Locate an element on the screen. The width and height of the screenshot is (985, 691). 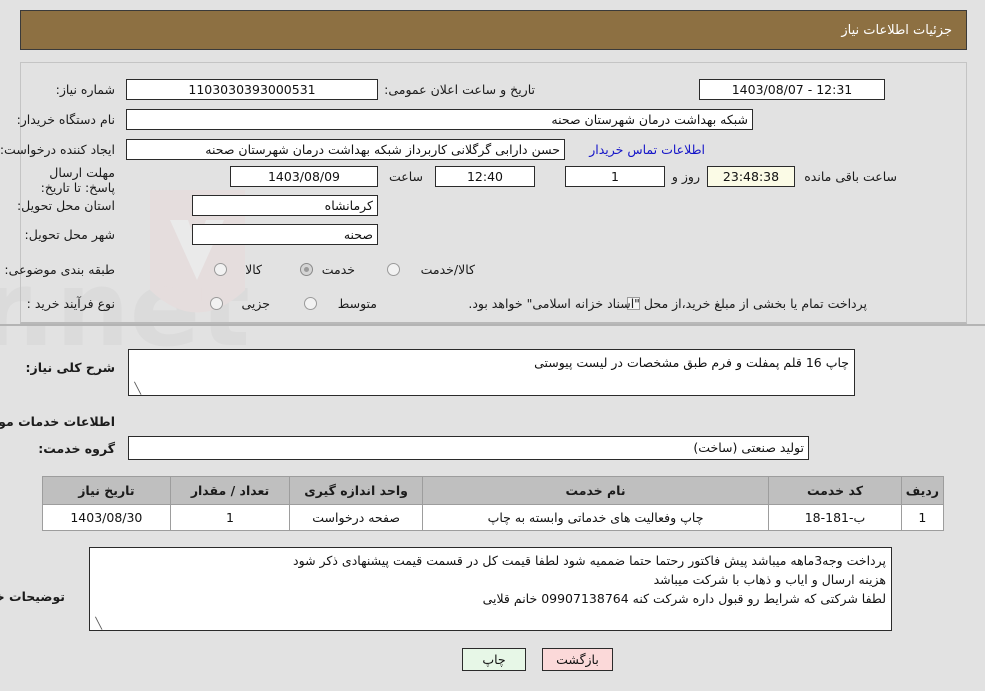
radio-process-jozee is located at coordinates (216, 303).